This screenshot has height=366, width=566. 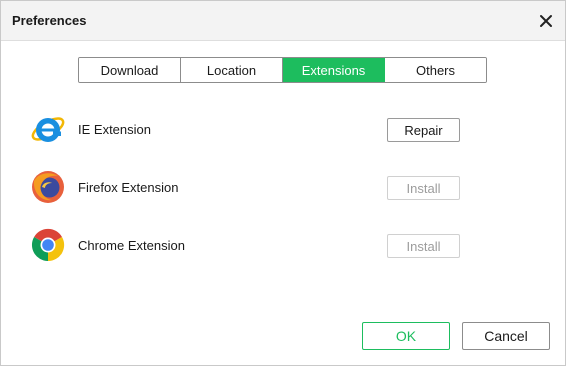 What do you see at coordinates (114, 129) in the screenshot?
I see `ie-extension-label: IE Extension` at bounding box center [114, 129].